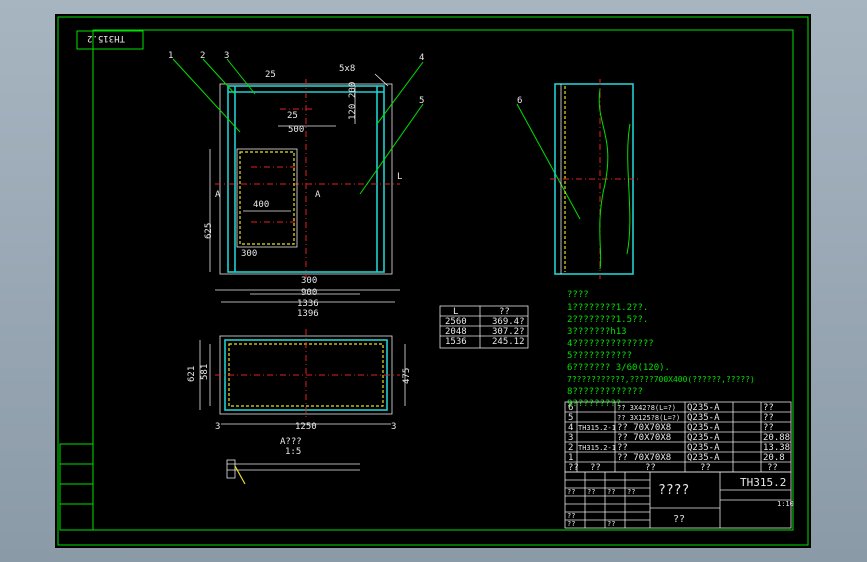  What do you see at coordinates (595, 179) in the screenshot?
I see `side-view` at bounding box center [595, 179].